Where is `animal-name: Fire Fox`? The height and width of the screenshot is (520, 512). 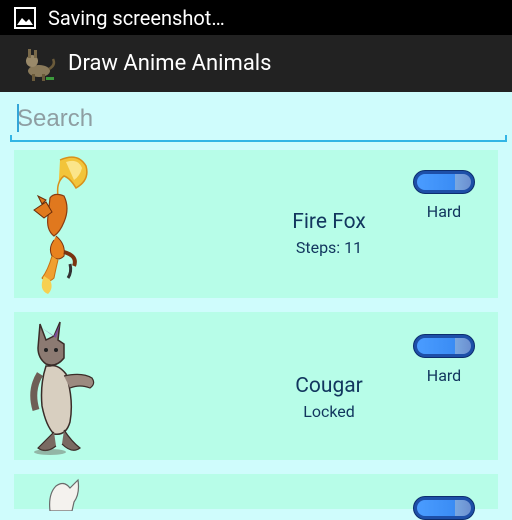
animal-name: Fire Fox is located at coordinates (329, 222).